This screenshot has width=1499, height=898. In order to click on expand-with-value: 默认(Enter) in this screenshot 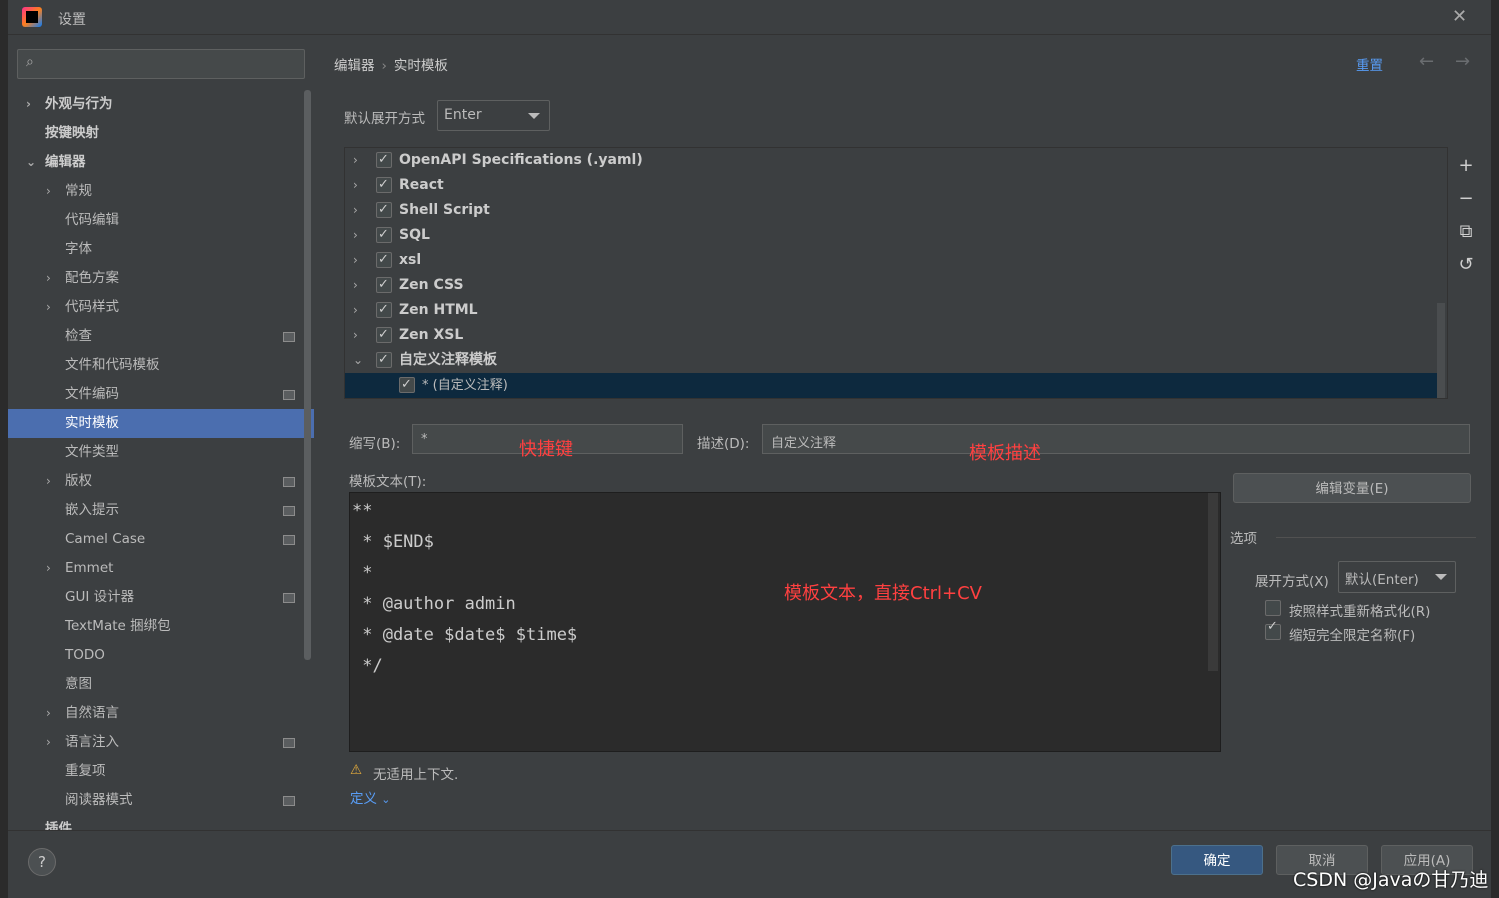, I will do `click(1382, 580)`.